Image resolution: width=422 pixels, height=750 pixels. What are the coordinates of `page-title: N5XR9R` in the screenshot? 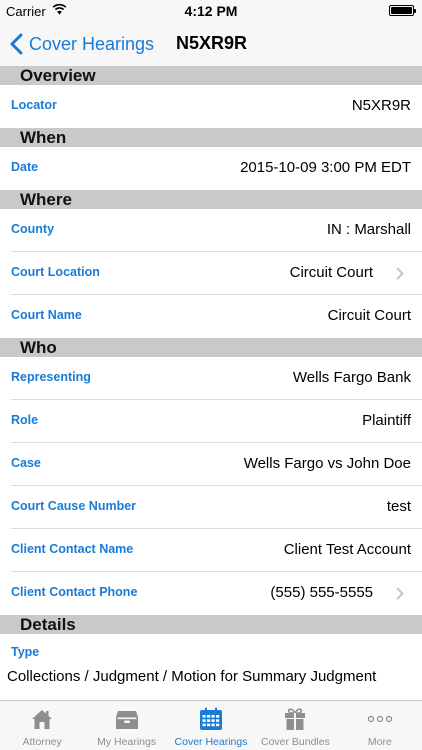 It's located at (212, 43).